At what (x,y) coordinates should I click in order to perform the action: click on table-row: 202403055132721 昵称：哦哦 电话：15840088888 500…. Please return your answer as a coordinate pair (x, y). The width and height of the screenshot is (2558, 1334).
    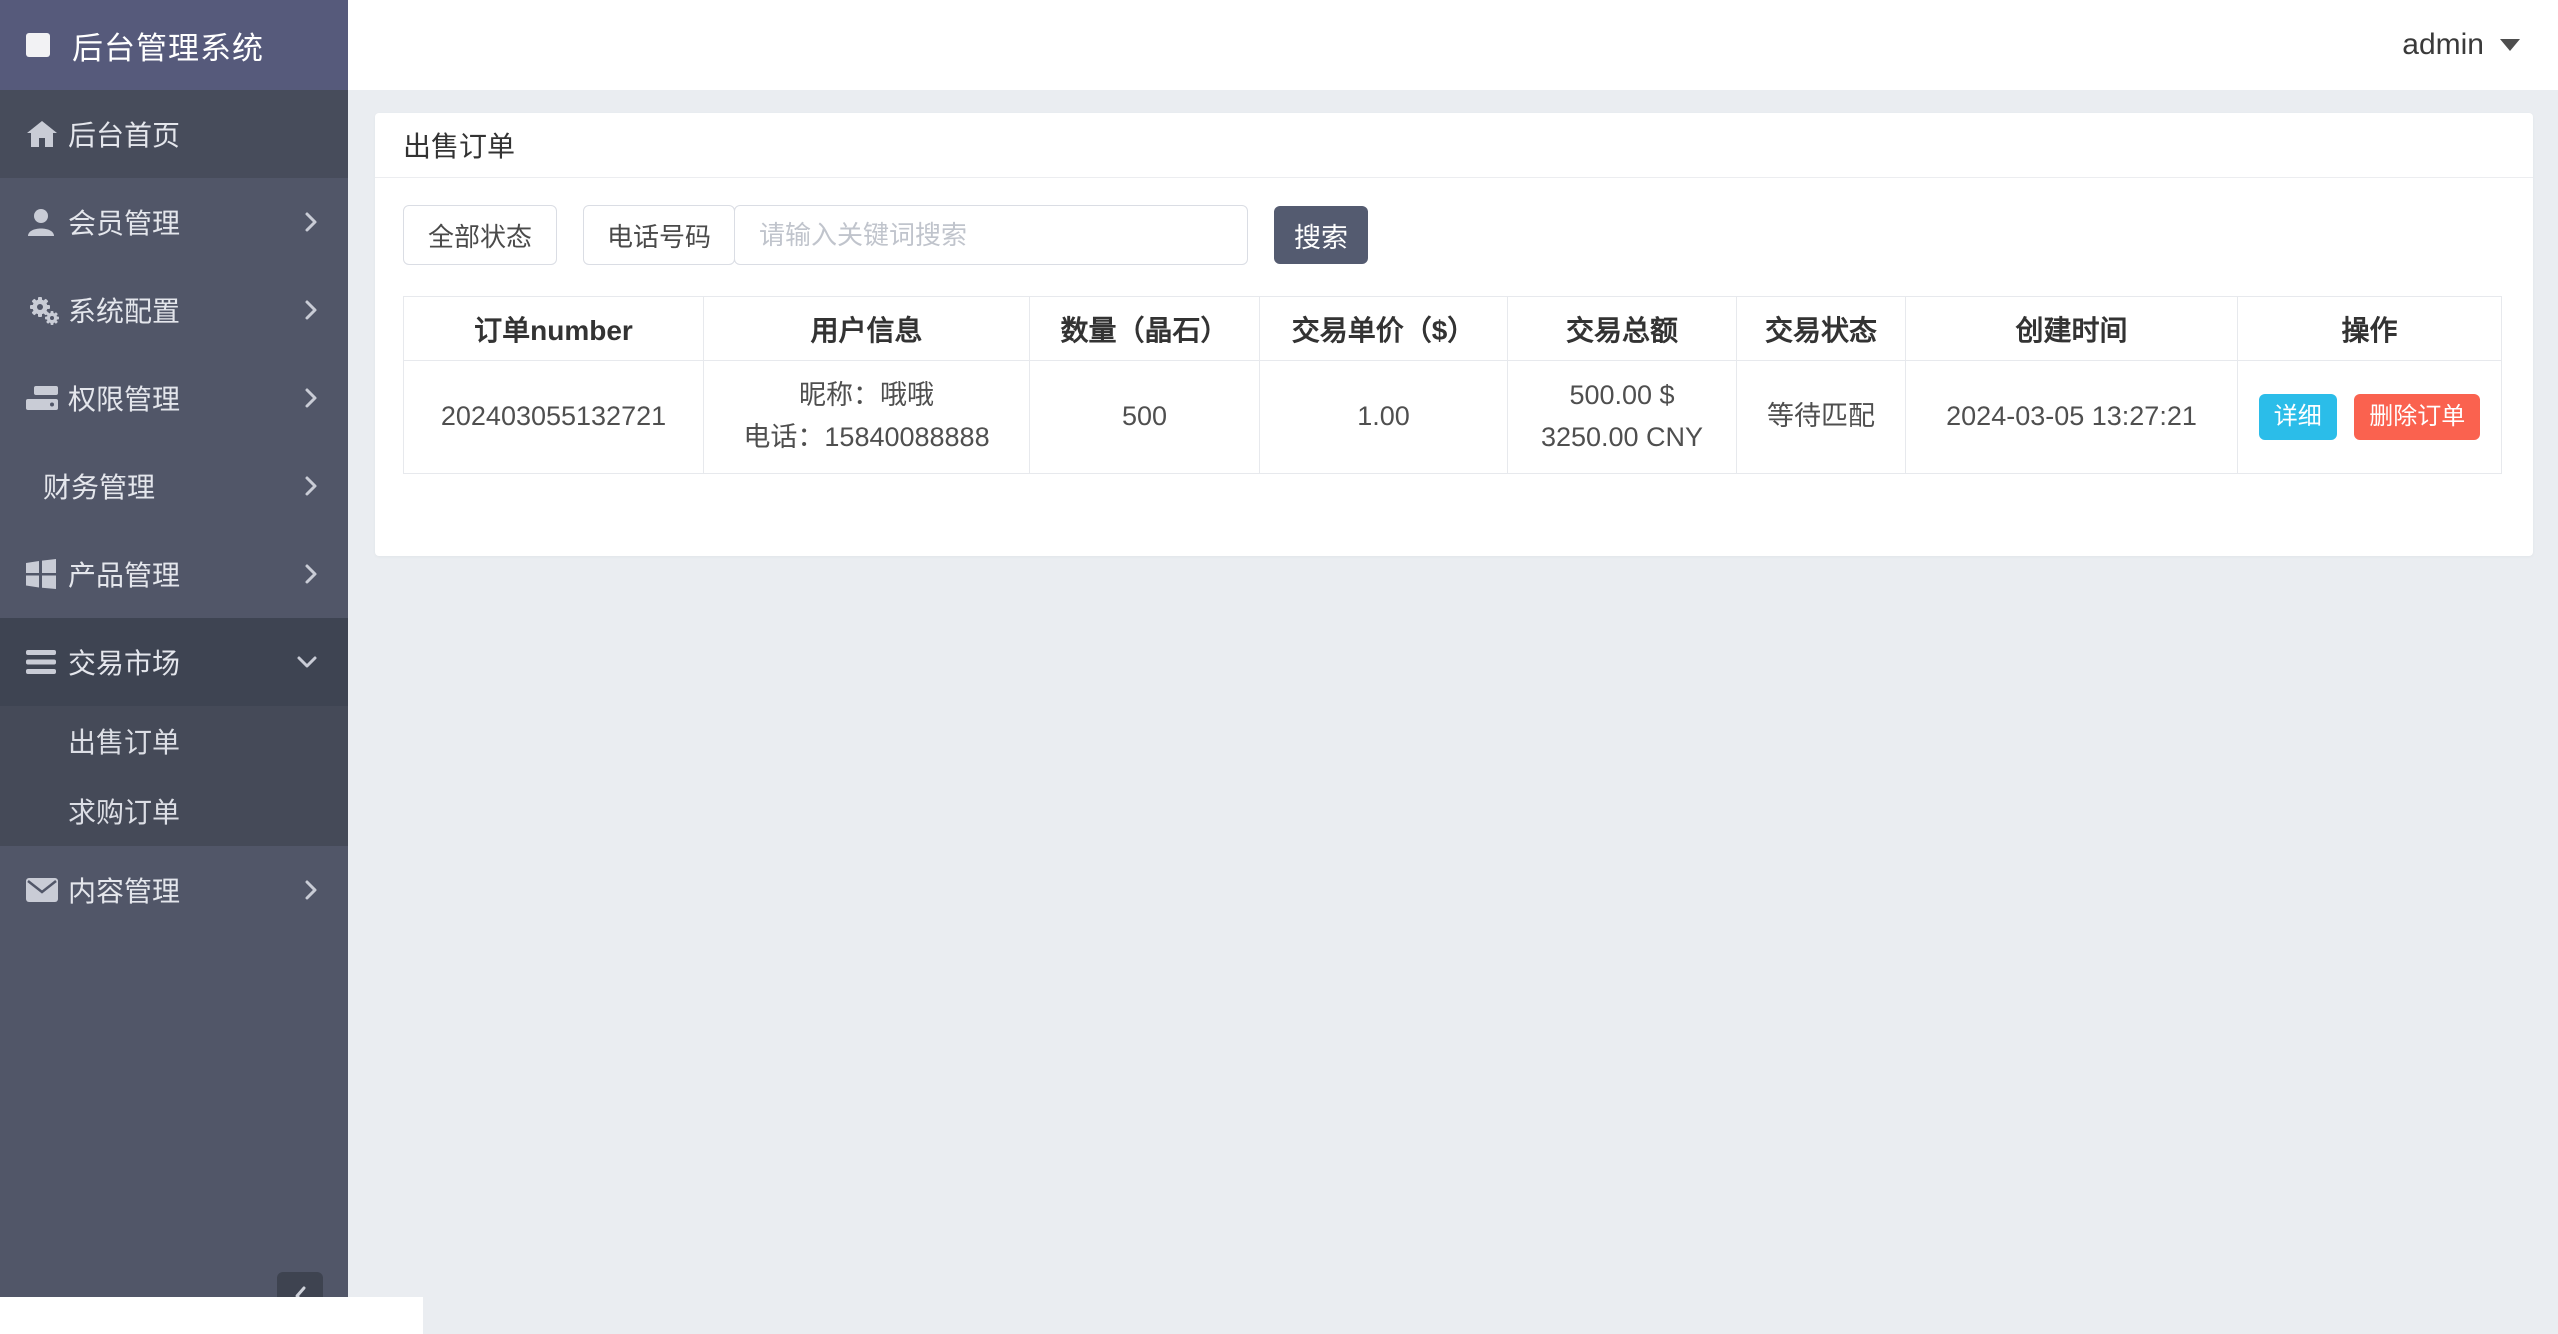
    Looking at the image, I should click on (1452, 417).